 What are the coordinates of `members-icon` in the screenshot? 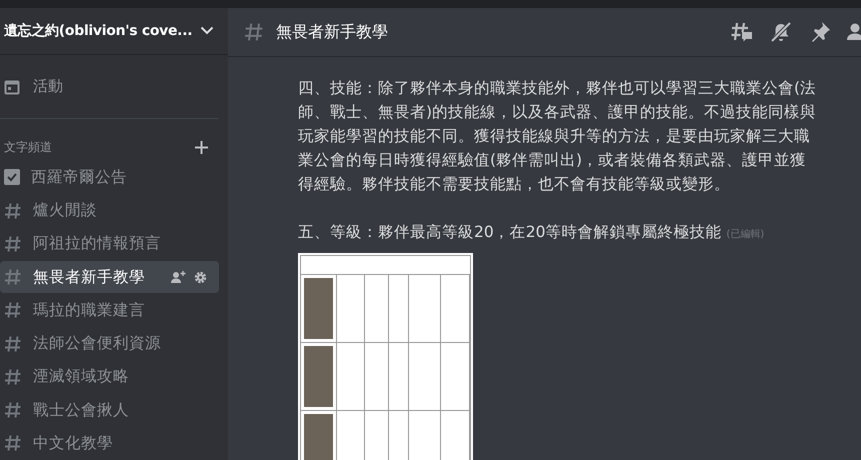 It's located at (854, 32).